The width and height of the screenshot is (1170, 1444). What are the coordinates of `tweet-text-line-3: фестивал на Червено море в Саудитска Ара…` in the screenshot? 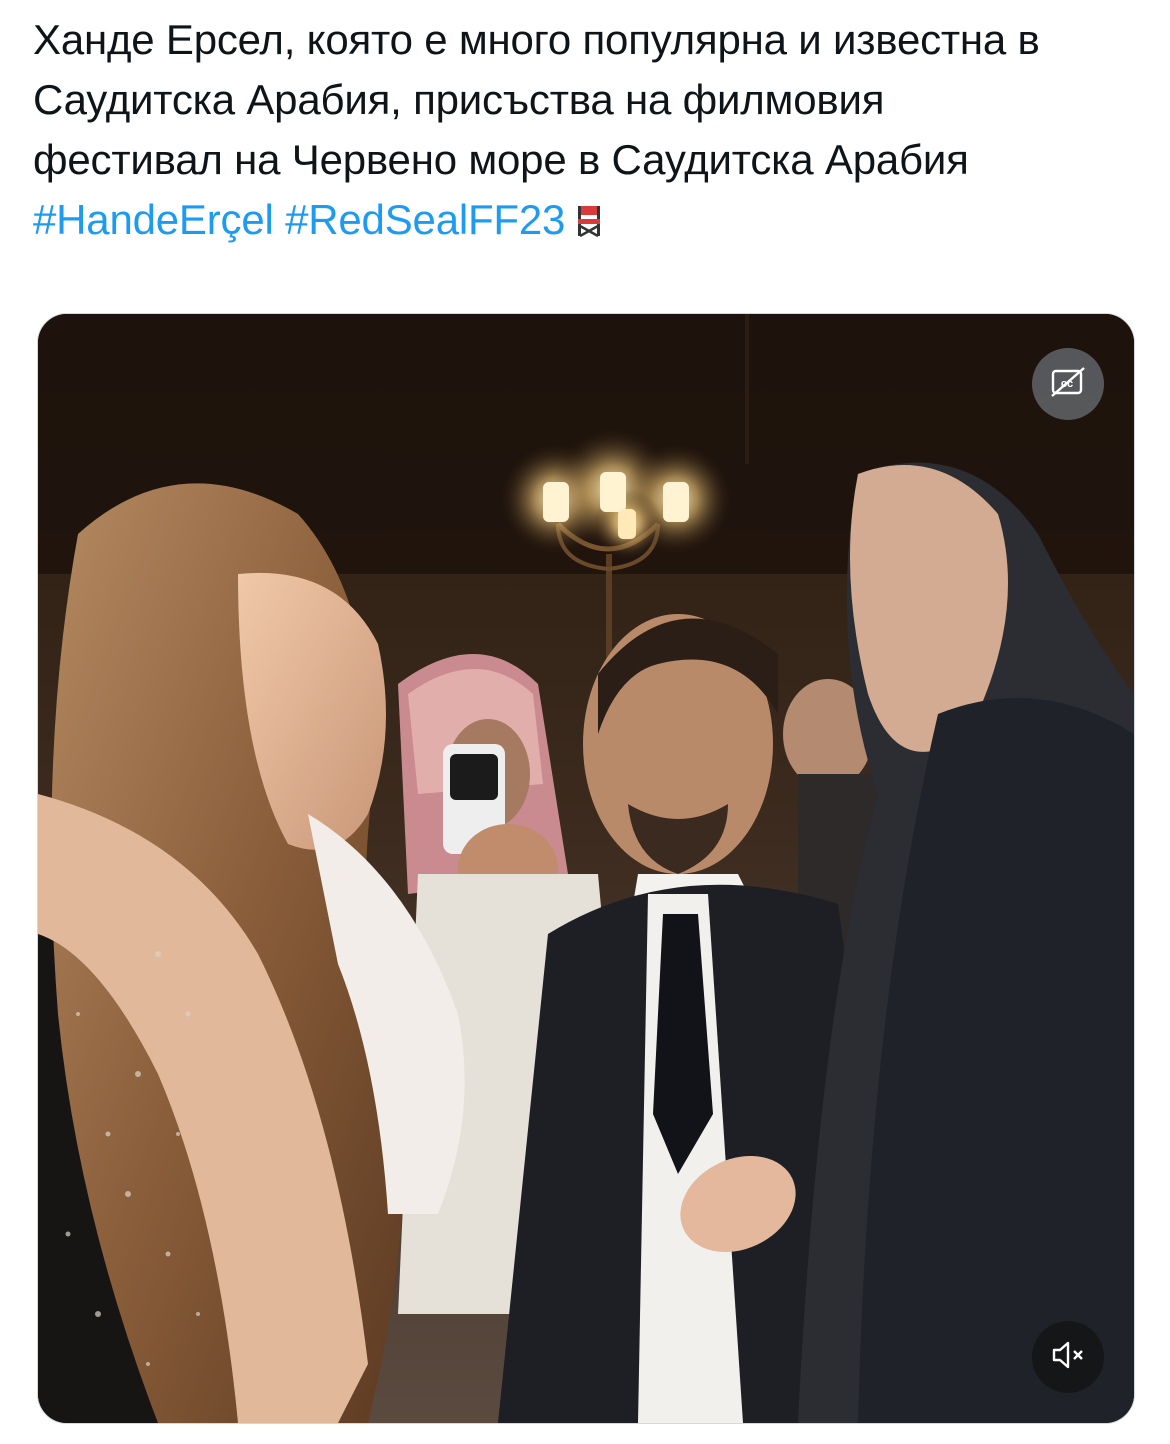 It's located at (501, 159).